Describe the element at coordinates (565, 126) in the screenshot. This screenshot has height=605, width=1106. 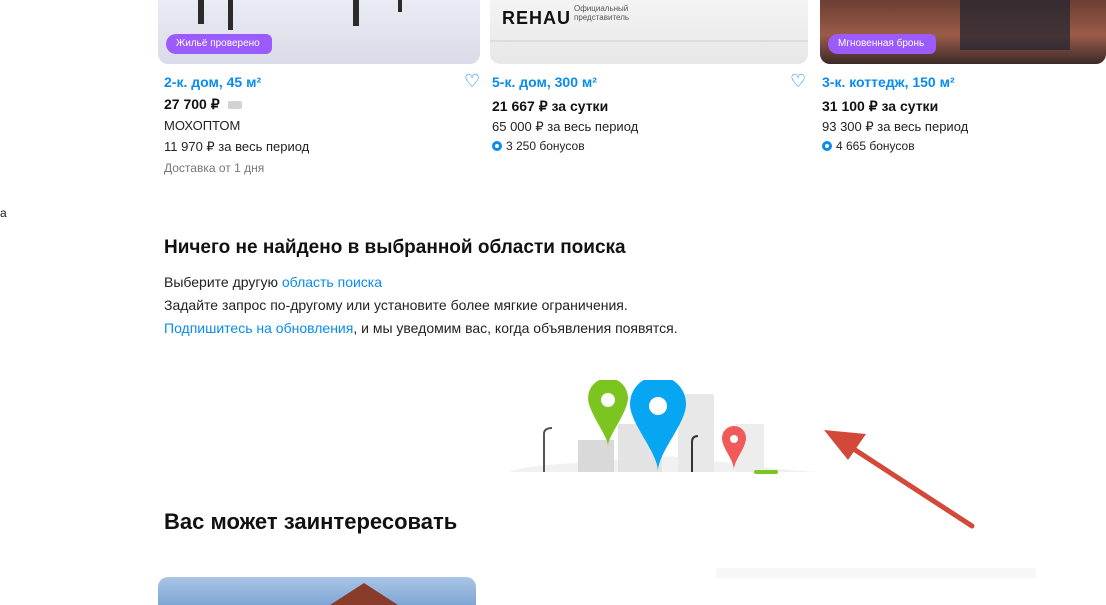
I see `card-2-period-price: 65 000 ₽ за весь период` at that location.